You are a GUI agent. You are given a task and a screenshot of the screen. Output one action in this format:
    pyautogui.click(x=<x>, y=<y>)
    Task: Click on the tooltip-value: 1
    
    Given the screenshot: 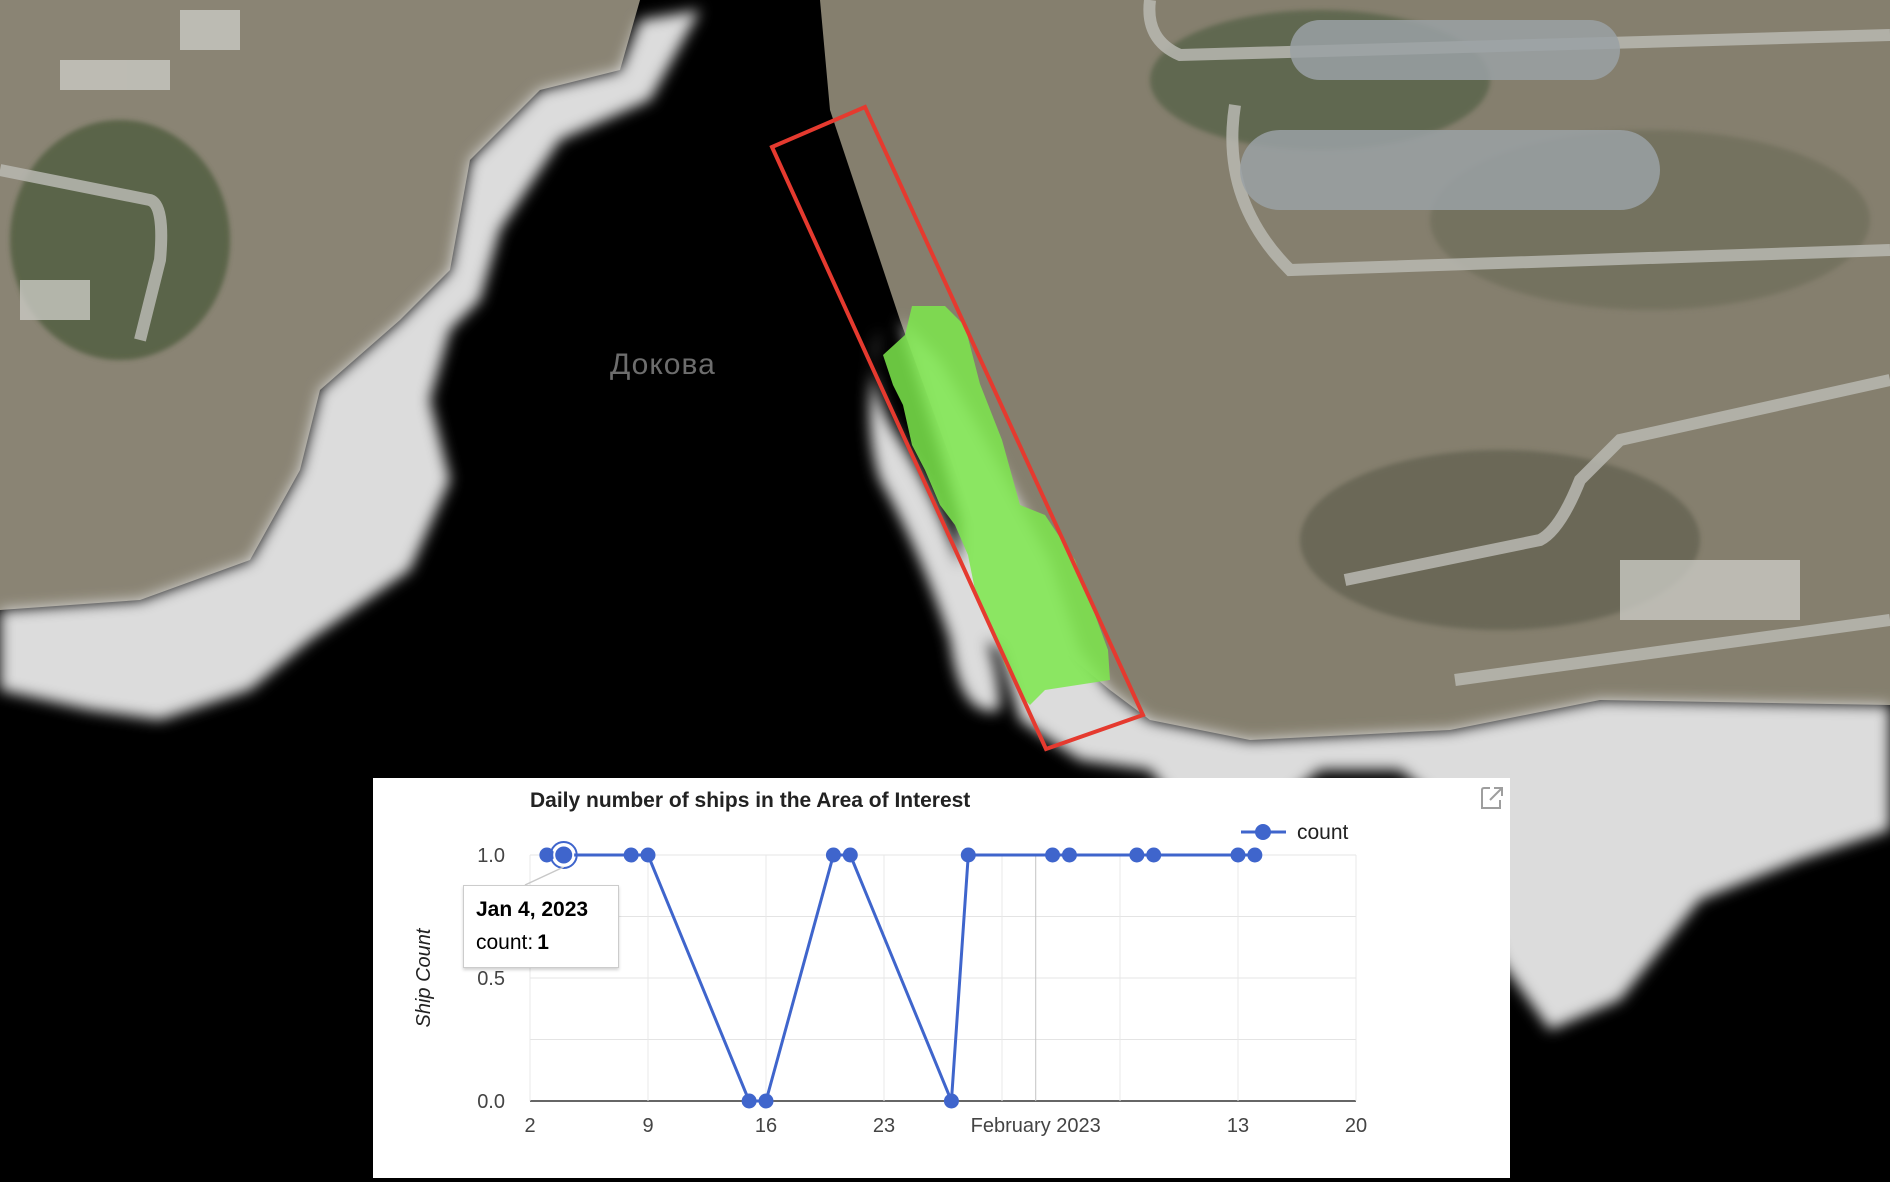 What is the action you would take?
    pyautogui.click(x=543, y=942)
    